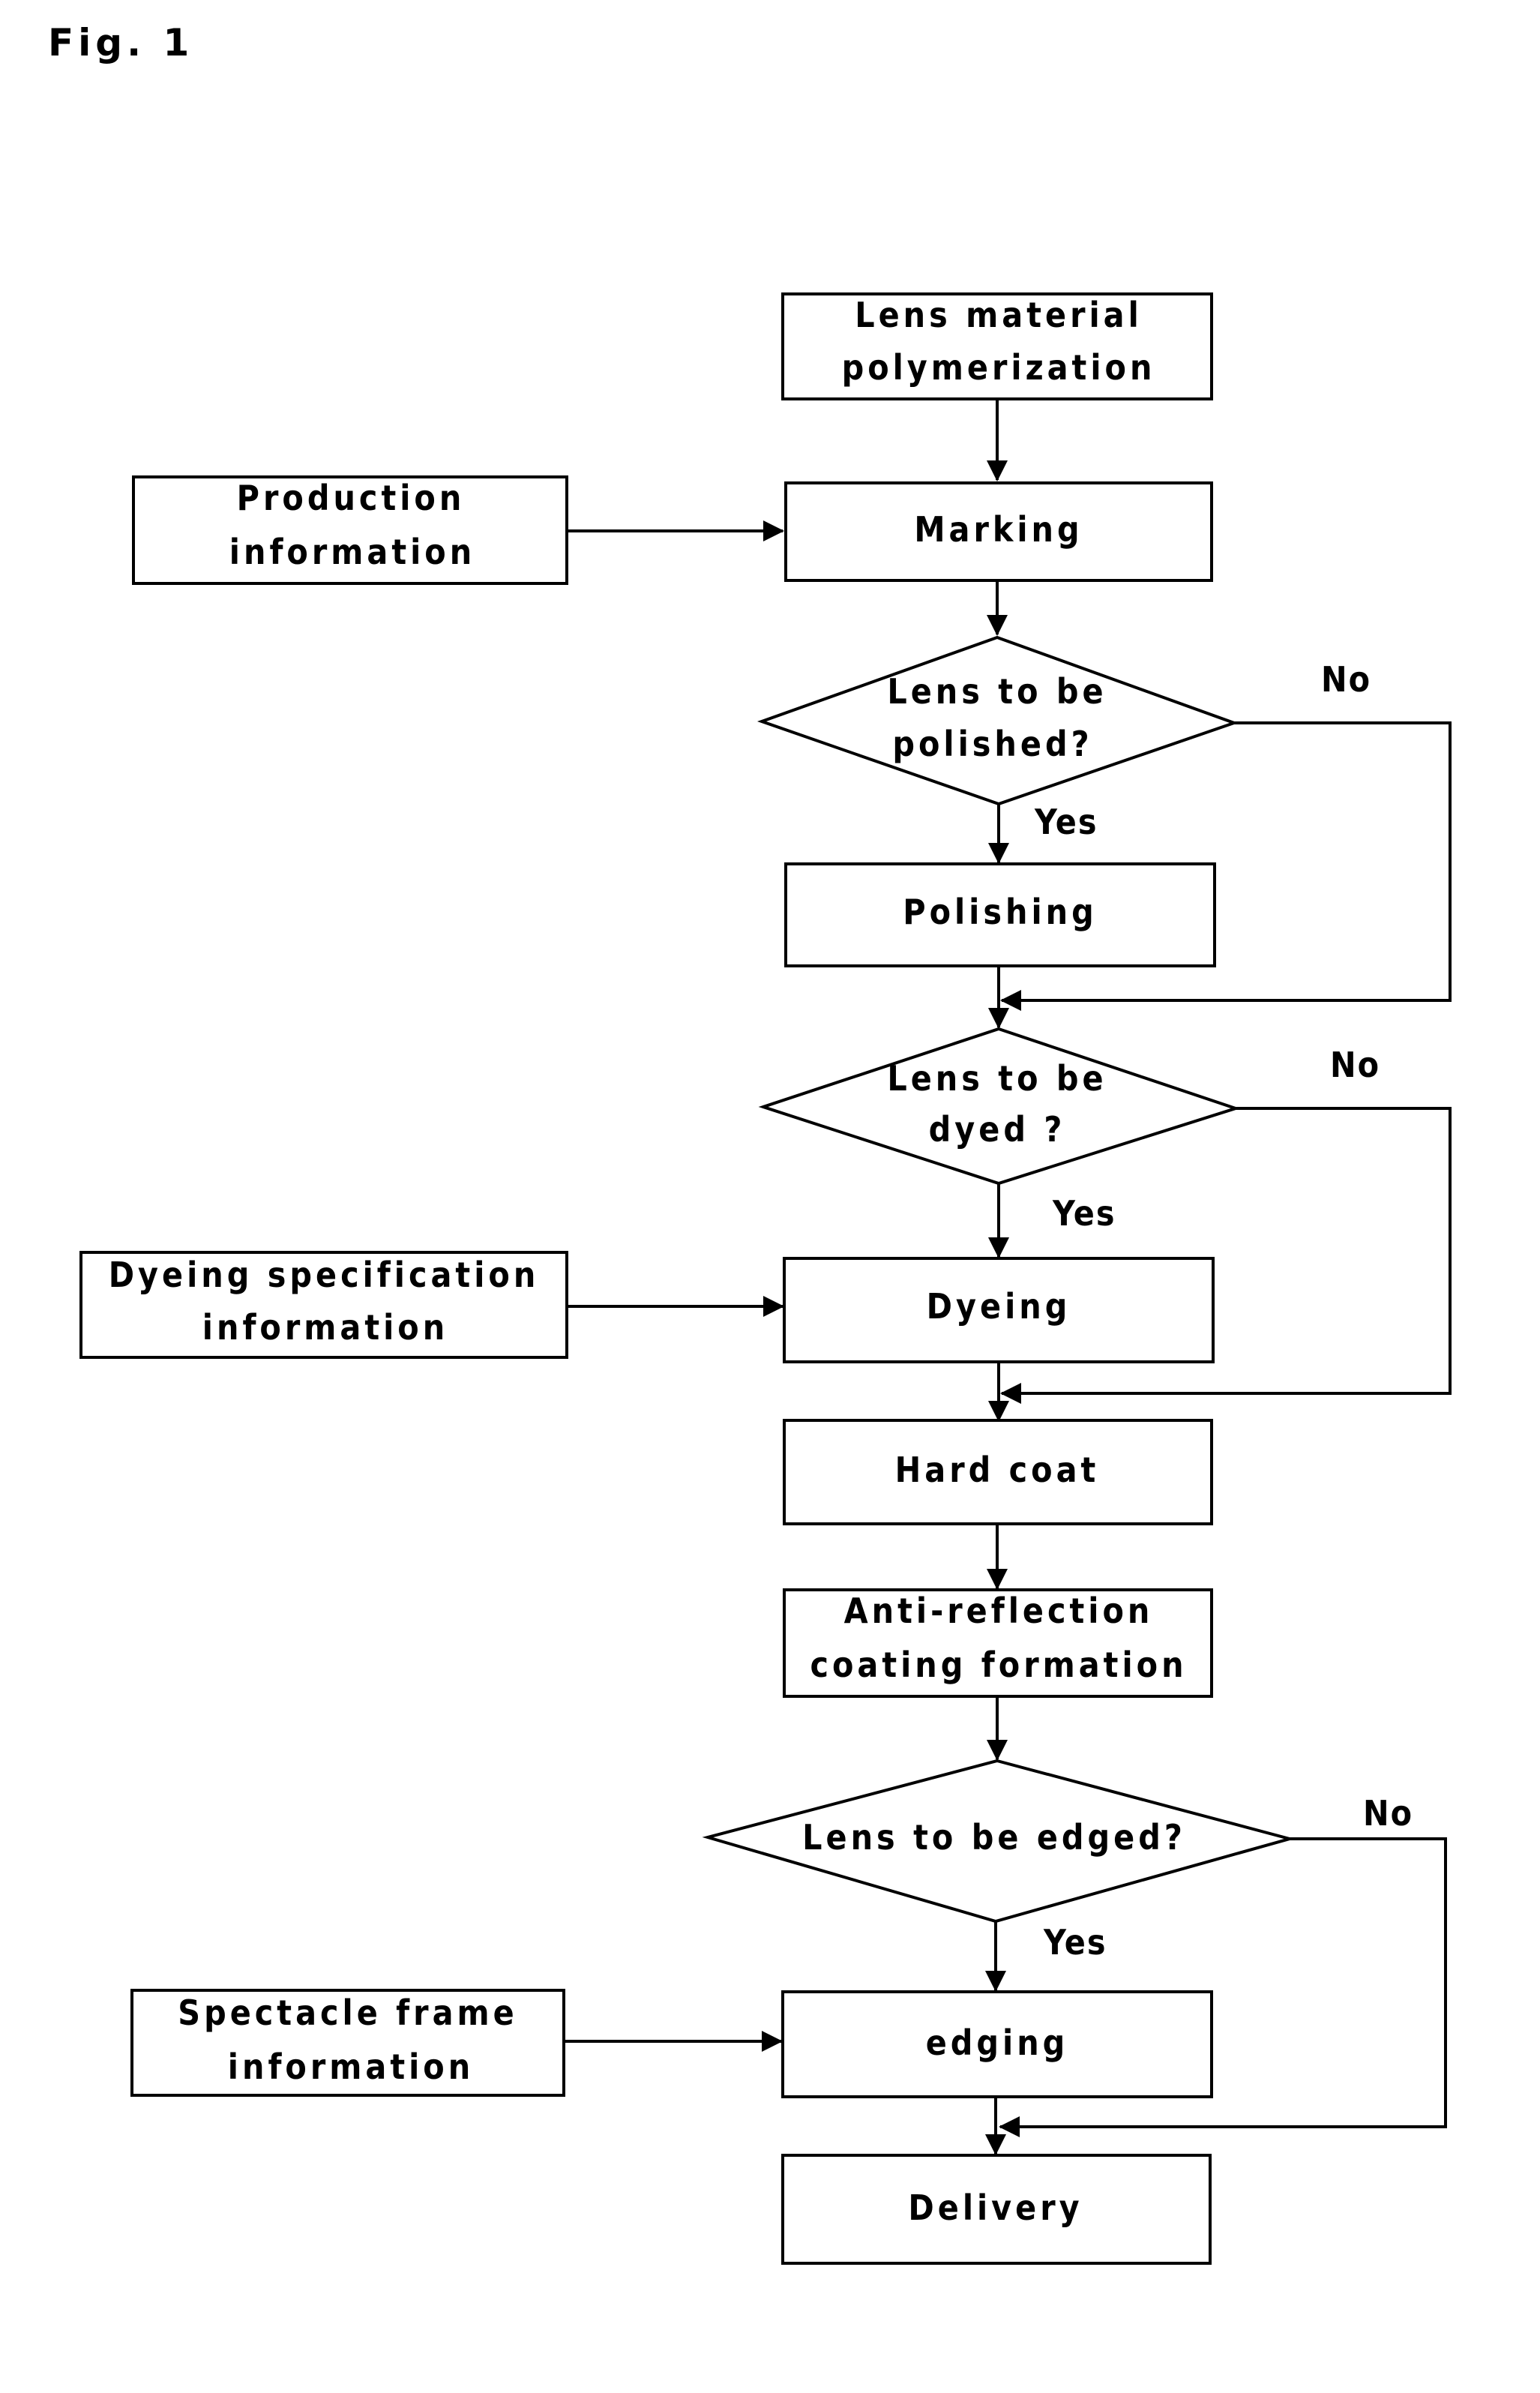 The height and width of the screenshot is (2393, 1540). I want to click on node-polishing-label: Polishing, so click(1000, 912).